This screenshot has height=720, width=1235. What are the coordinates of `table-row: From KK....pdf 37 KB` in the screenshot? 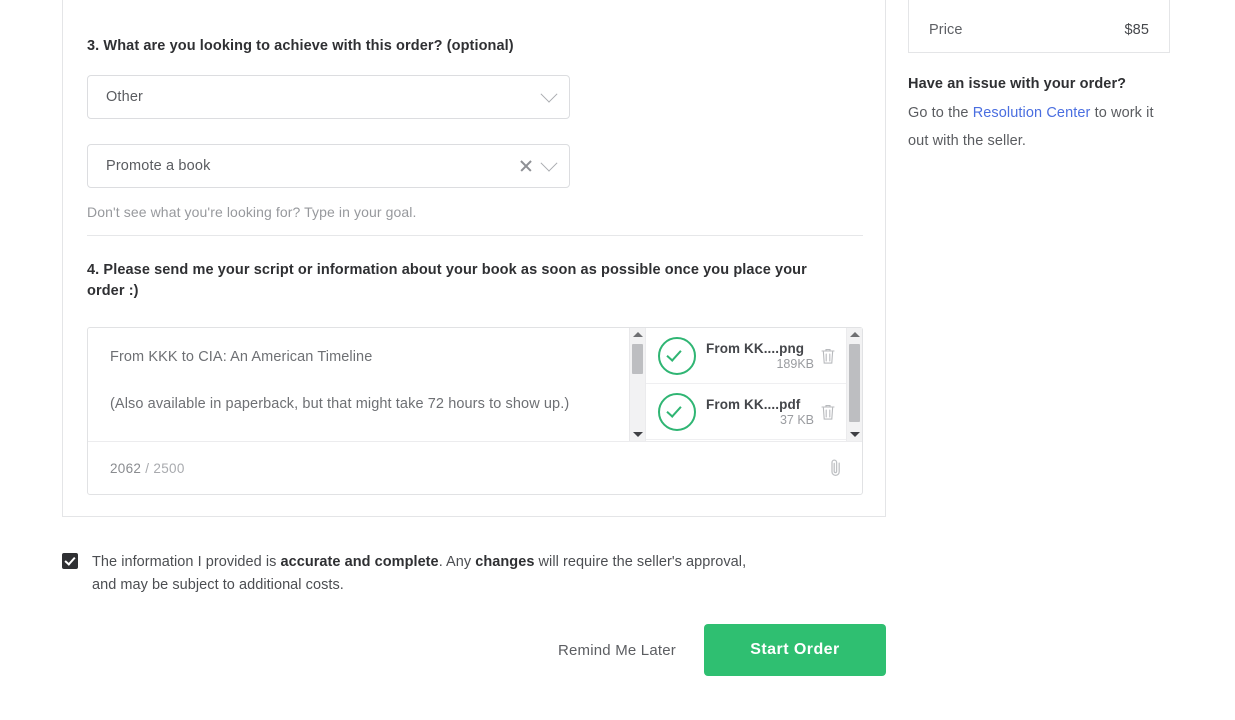 It's located at (746, 412).